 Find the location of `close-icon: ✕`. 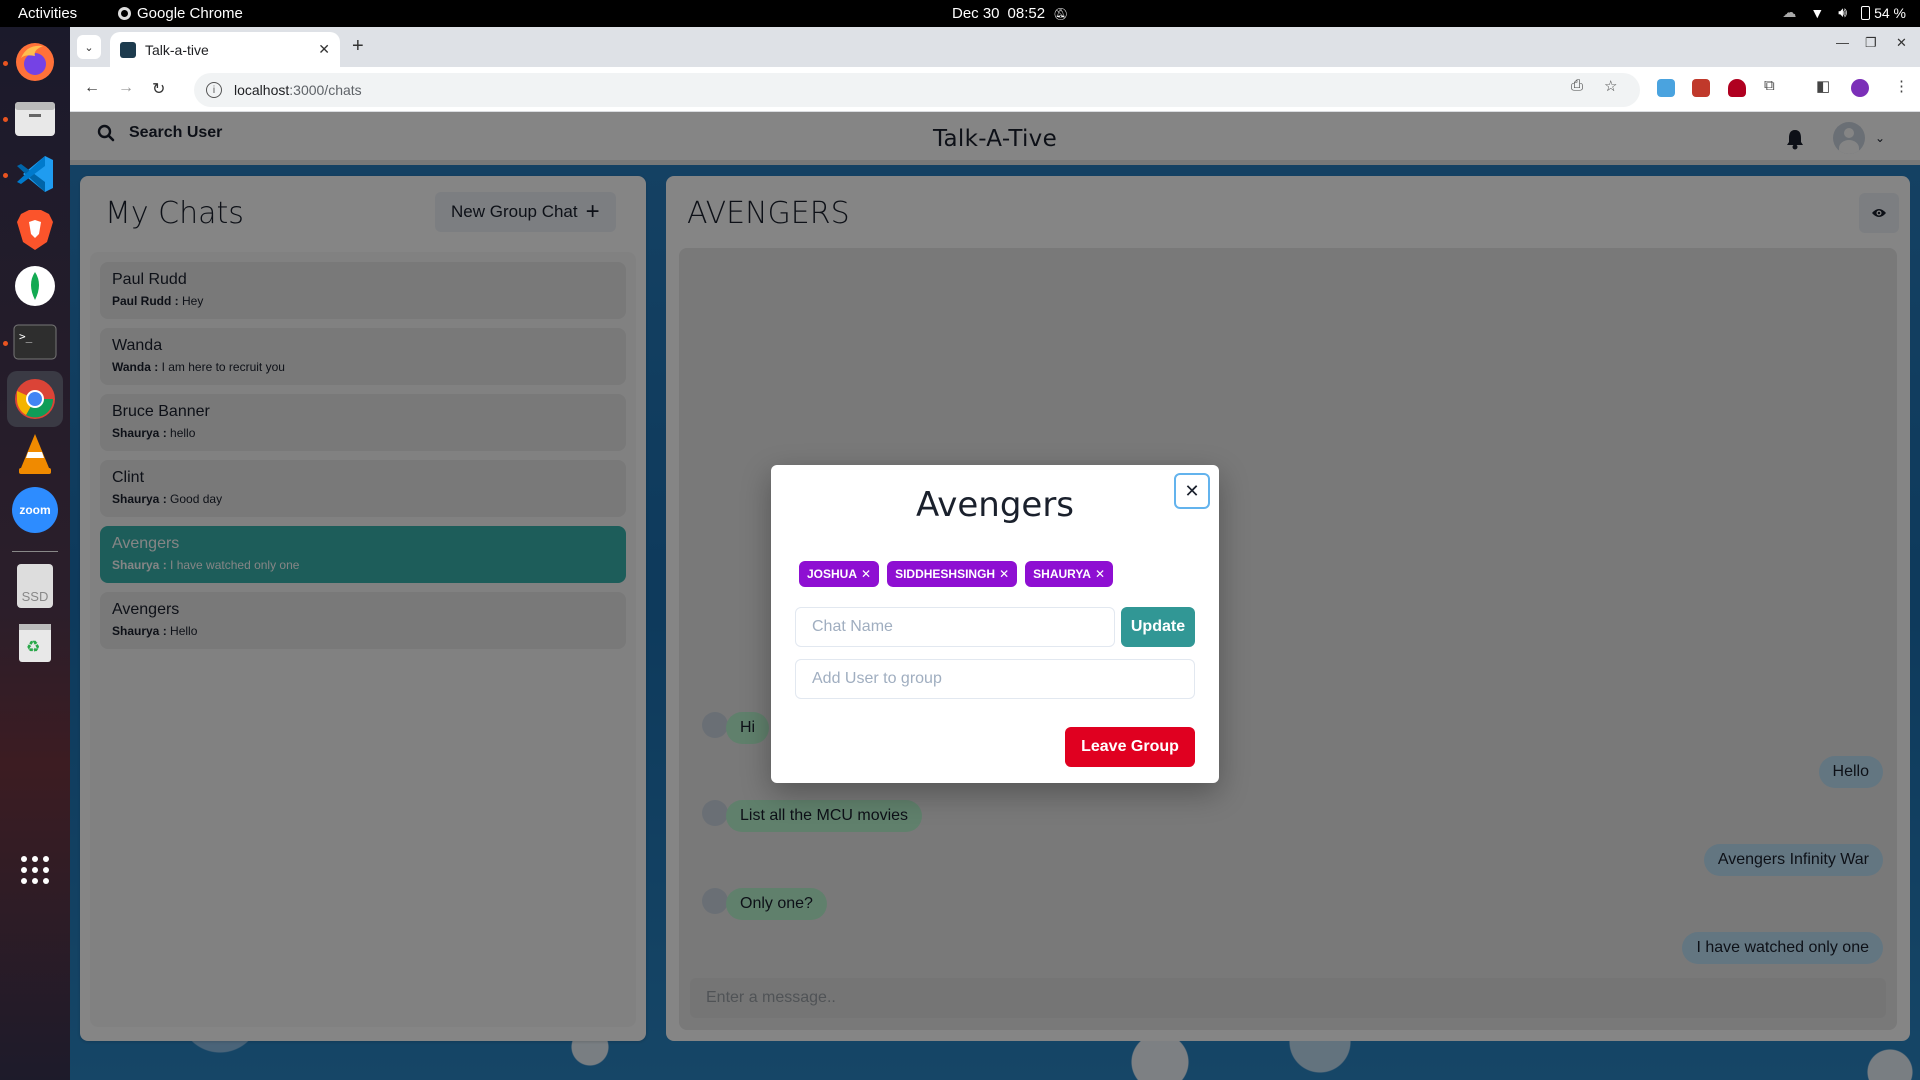

close-icon: ✕ is located at coordinates (1192, 490).